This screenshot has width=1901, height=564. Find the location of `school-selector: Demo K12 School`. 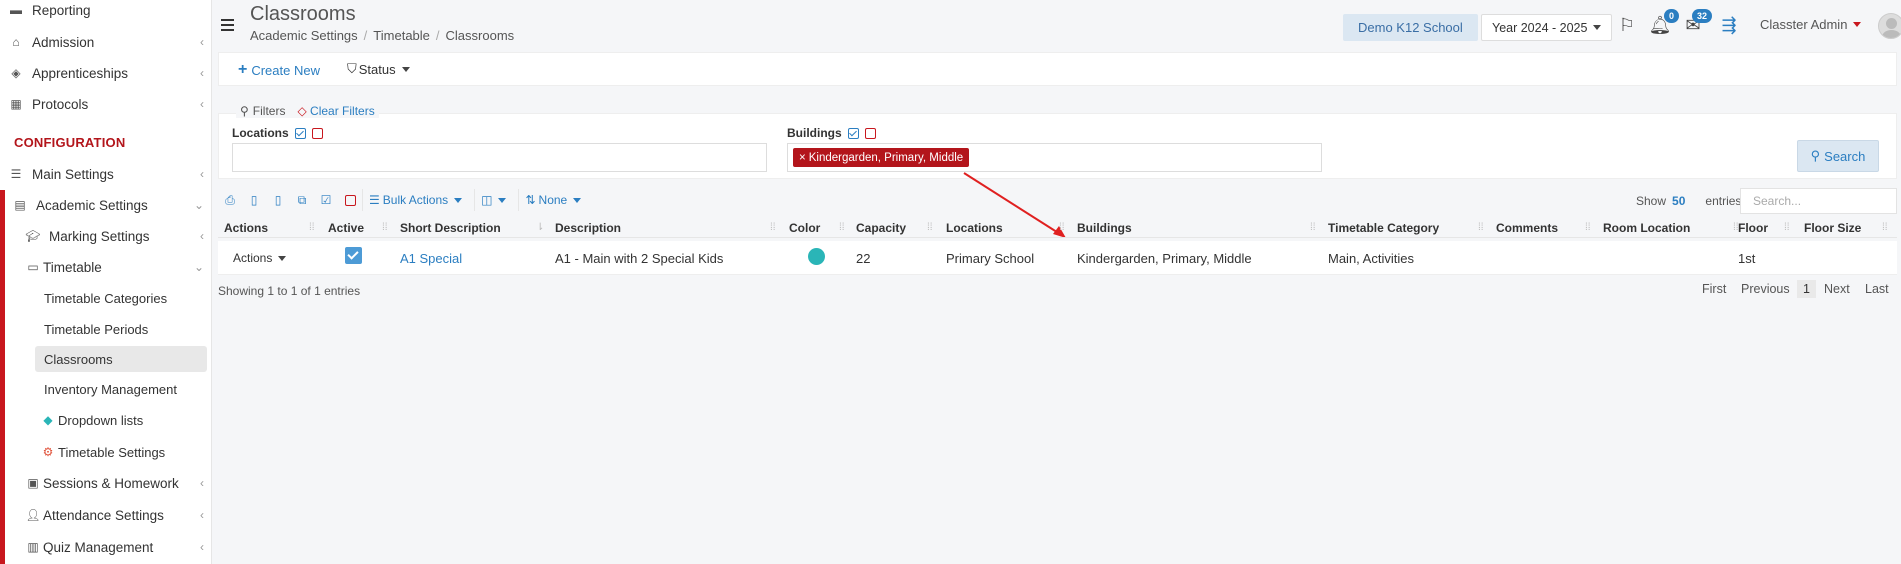

school-selector: Demo K12 School is located at coordinates (1410, 27).